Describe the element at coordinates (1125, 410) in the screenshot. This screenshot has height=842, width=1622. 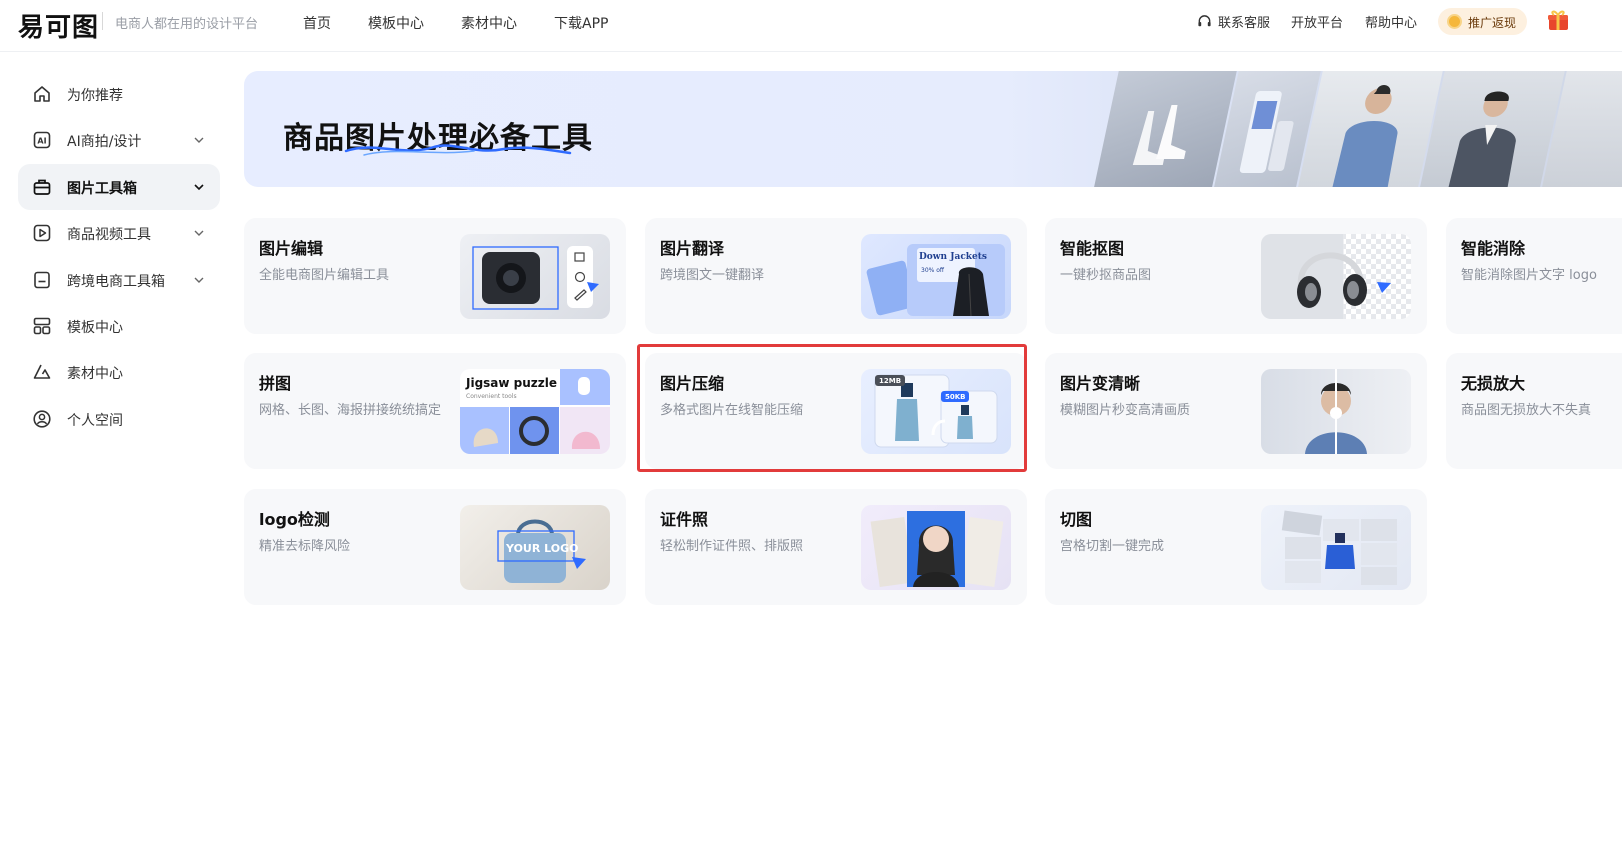
I see `tool-card-desc: 模糊图片秒变高清画质` at that location.